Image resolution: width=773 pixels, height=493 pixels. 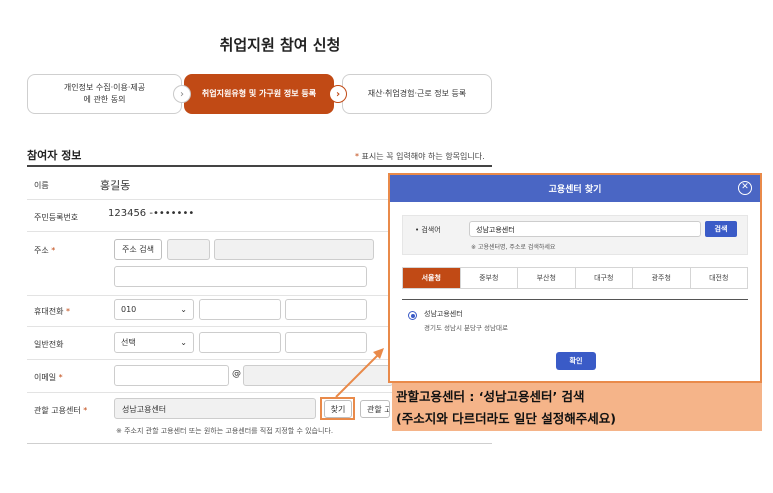 I want to click on annotation-line1: 관할고용센터 : ‘성남고용센터’ 검색, so click(x=490, y=396).